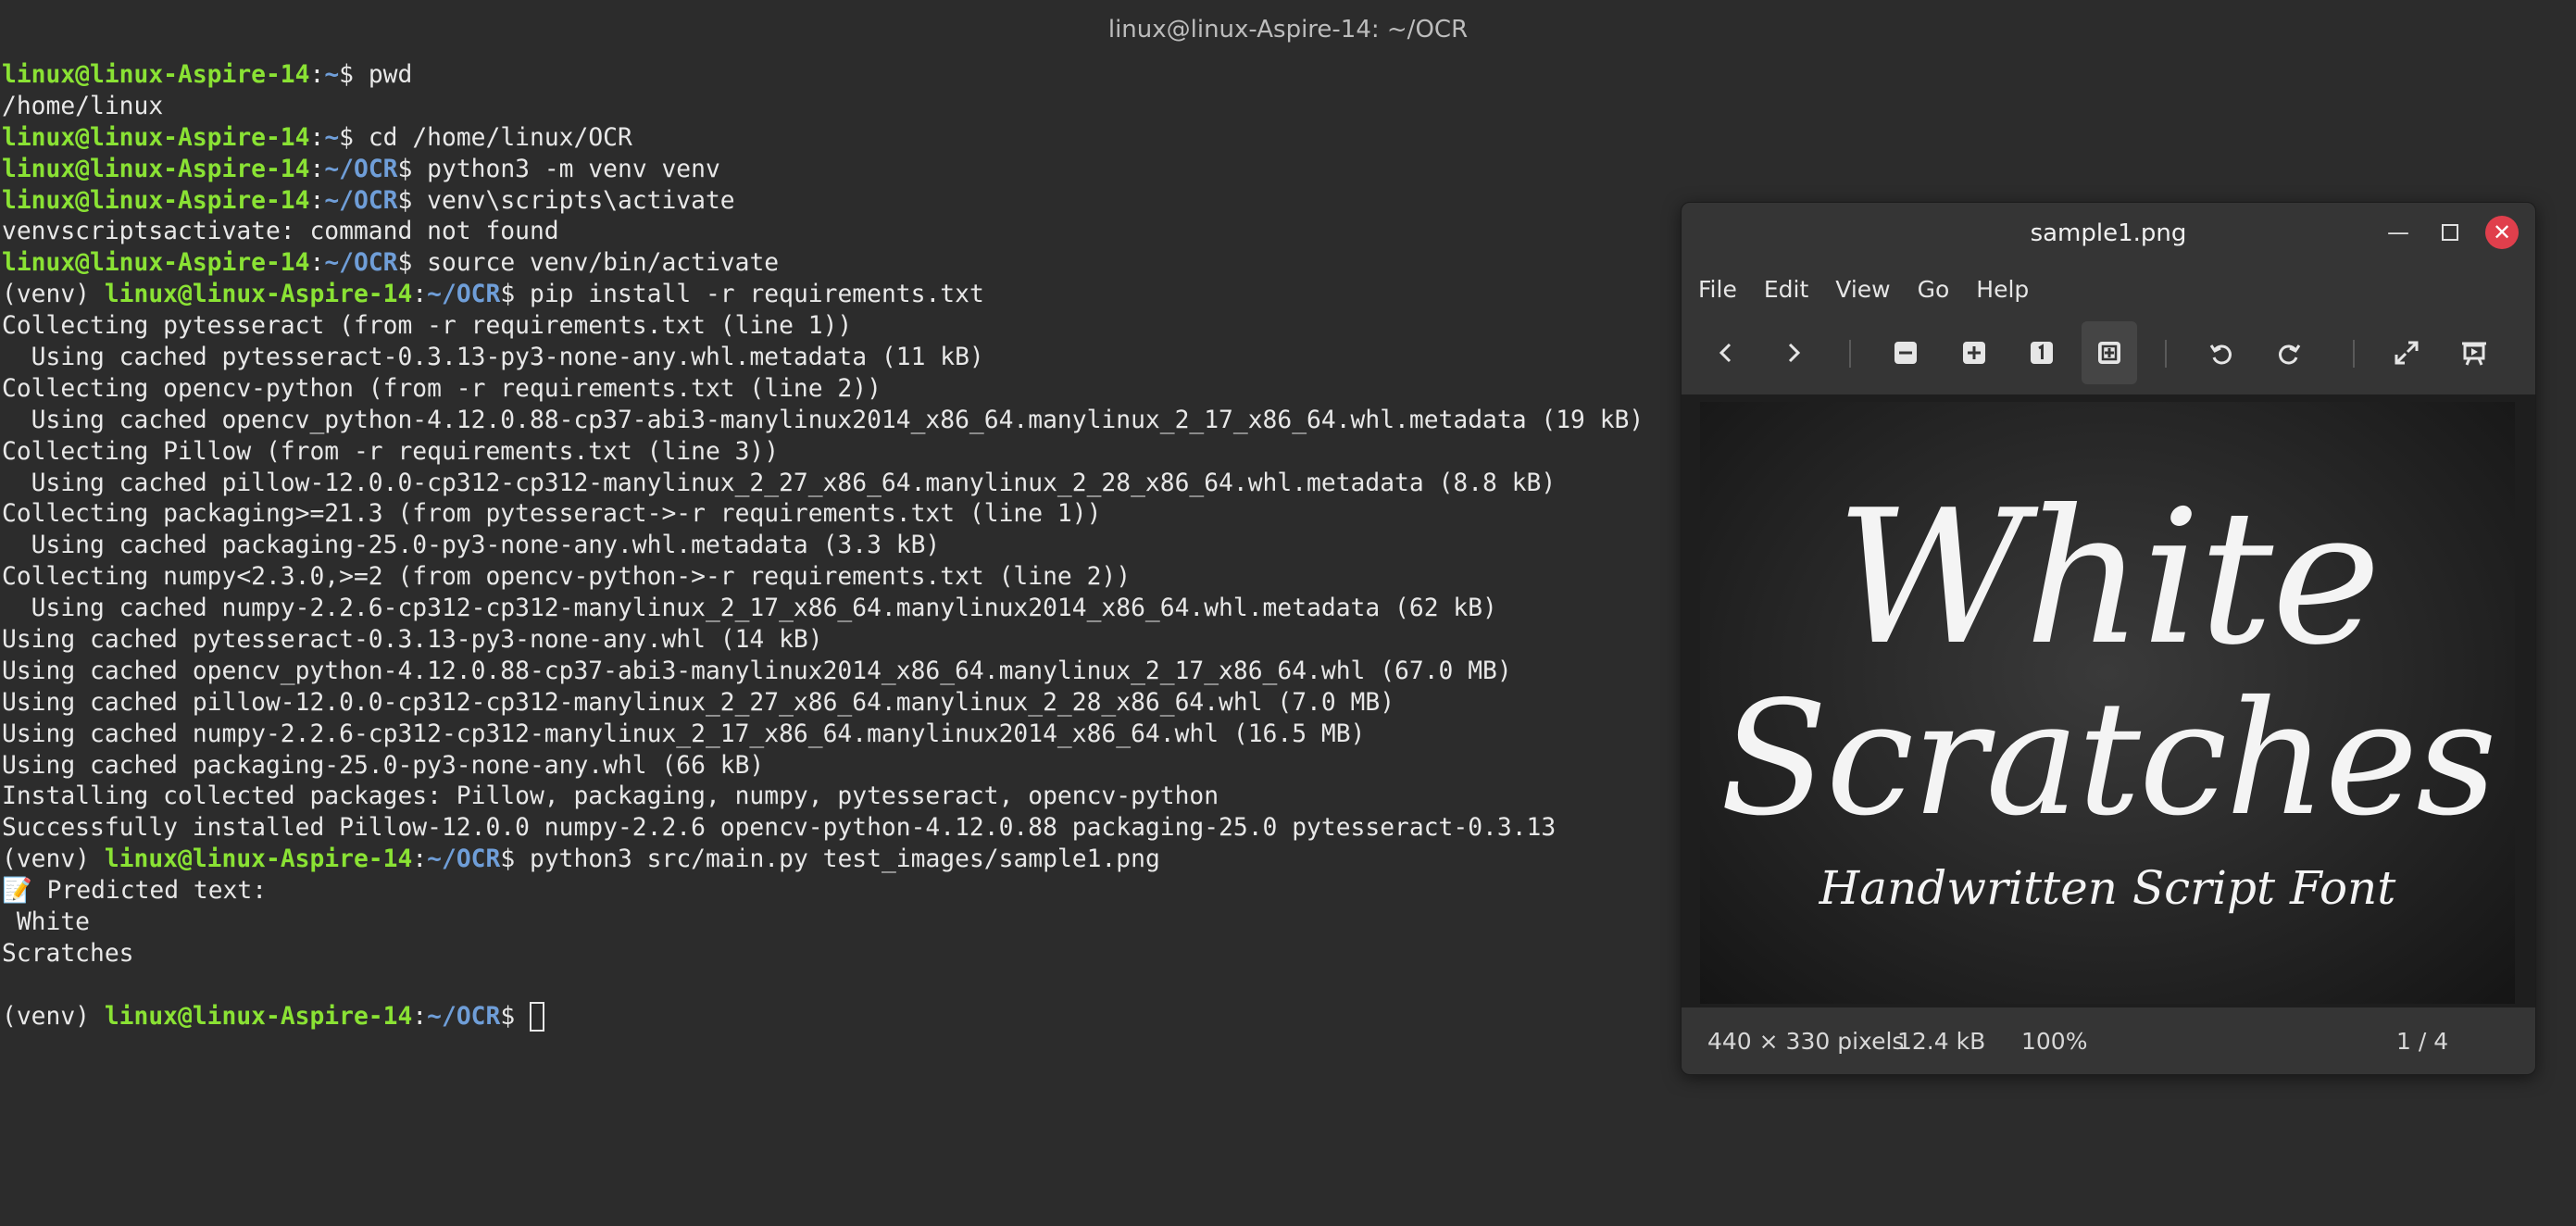  I want to click on next-icon, so click(1795, 353).